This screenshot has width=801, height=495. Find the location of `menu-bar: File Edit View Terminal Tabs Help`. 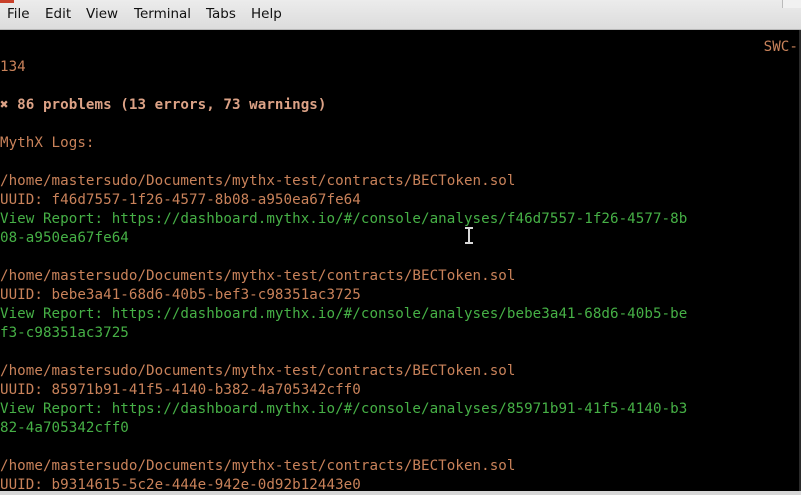

menu-bar: File Edit View Terminal Tabs Help is located at coordinates (400, 15).